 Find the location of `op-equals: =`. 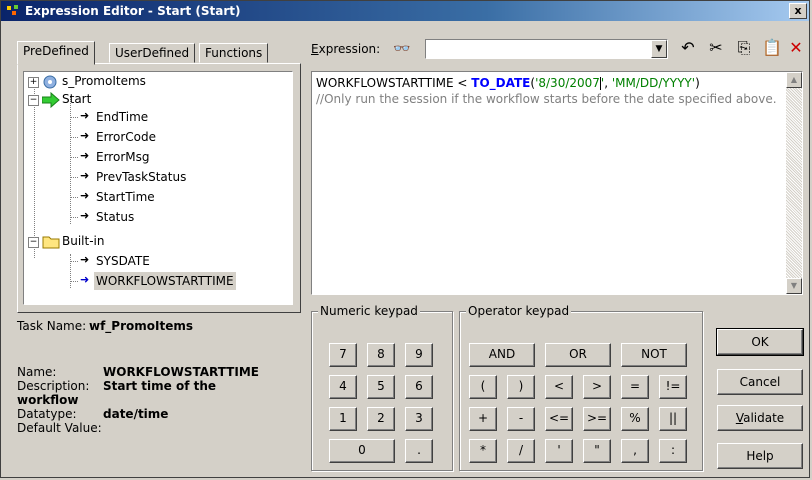

op-equals: = is located at coordinates (635, 387).